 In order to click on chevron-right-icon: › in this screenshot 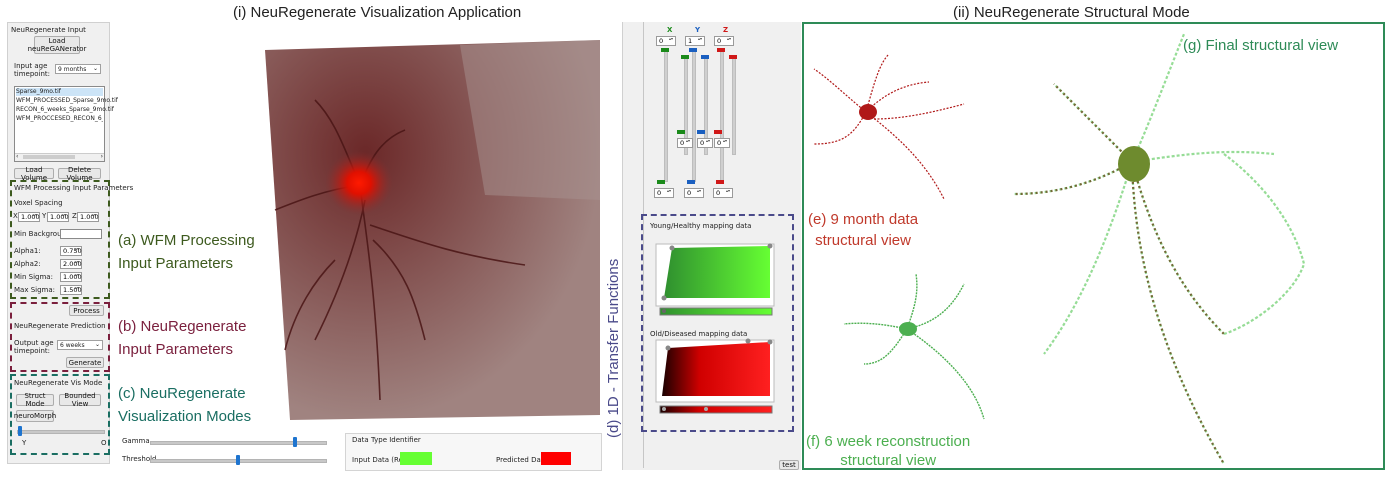, I will do `click(102, 156)`.